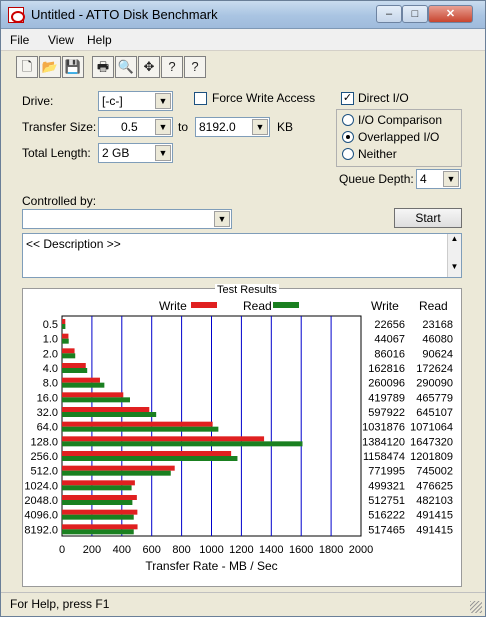 This screenshot has width=486, height=617. Describe the element at coordinates (92, 550) in the screenshot. I see `x-tick-label: 200` at that location.